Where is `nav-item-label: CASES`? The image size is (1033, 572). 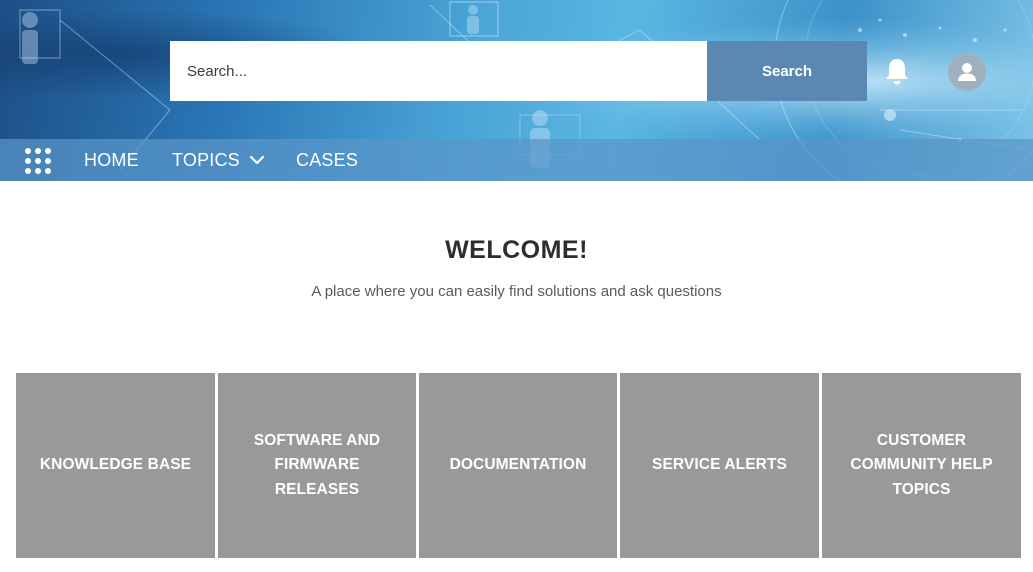
nav-item-label: CASES is located at coordinates (327, 159).